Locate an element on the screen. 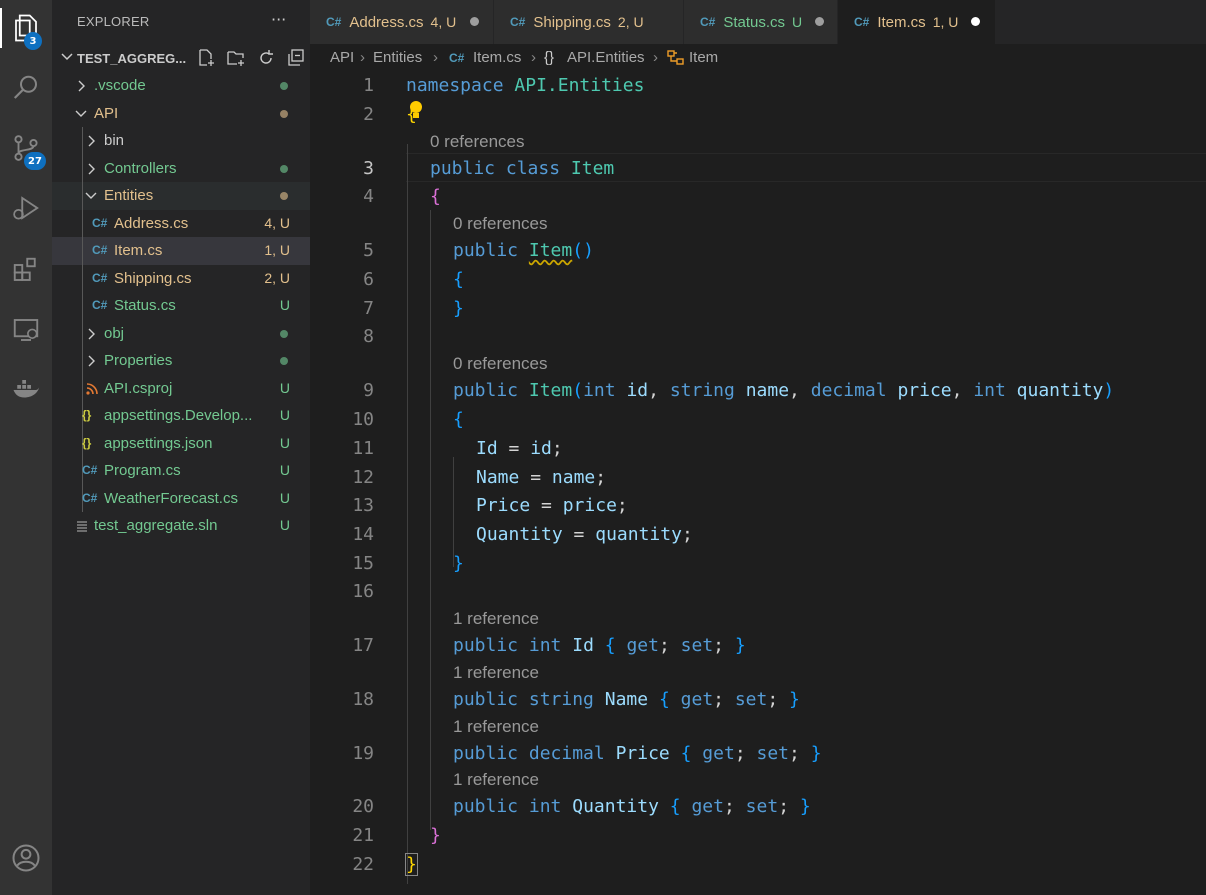 The height and width of the screenshot is (895, 1206). tree-item-label: Shipping.cs is located at coordinates (153, 278).